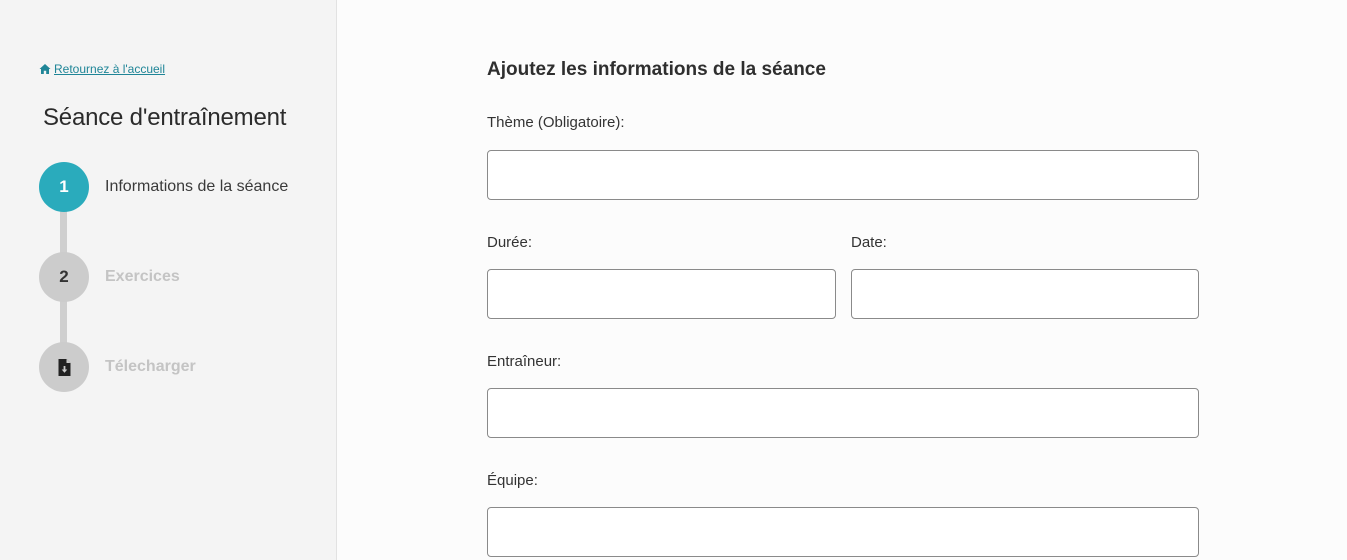 This screenshot has width=1347, height=560. I want to click on duree-input, so click(661, 294).